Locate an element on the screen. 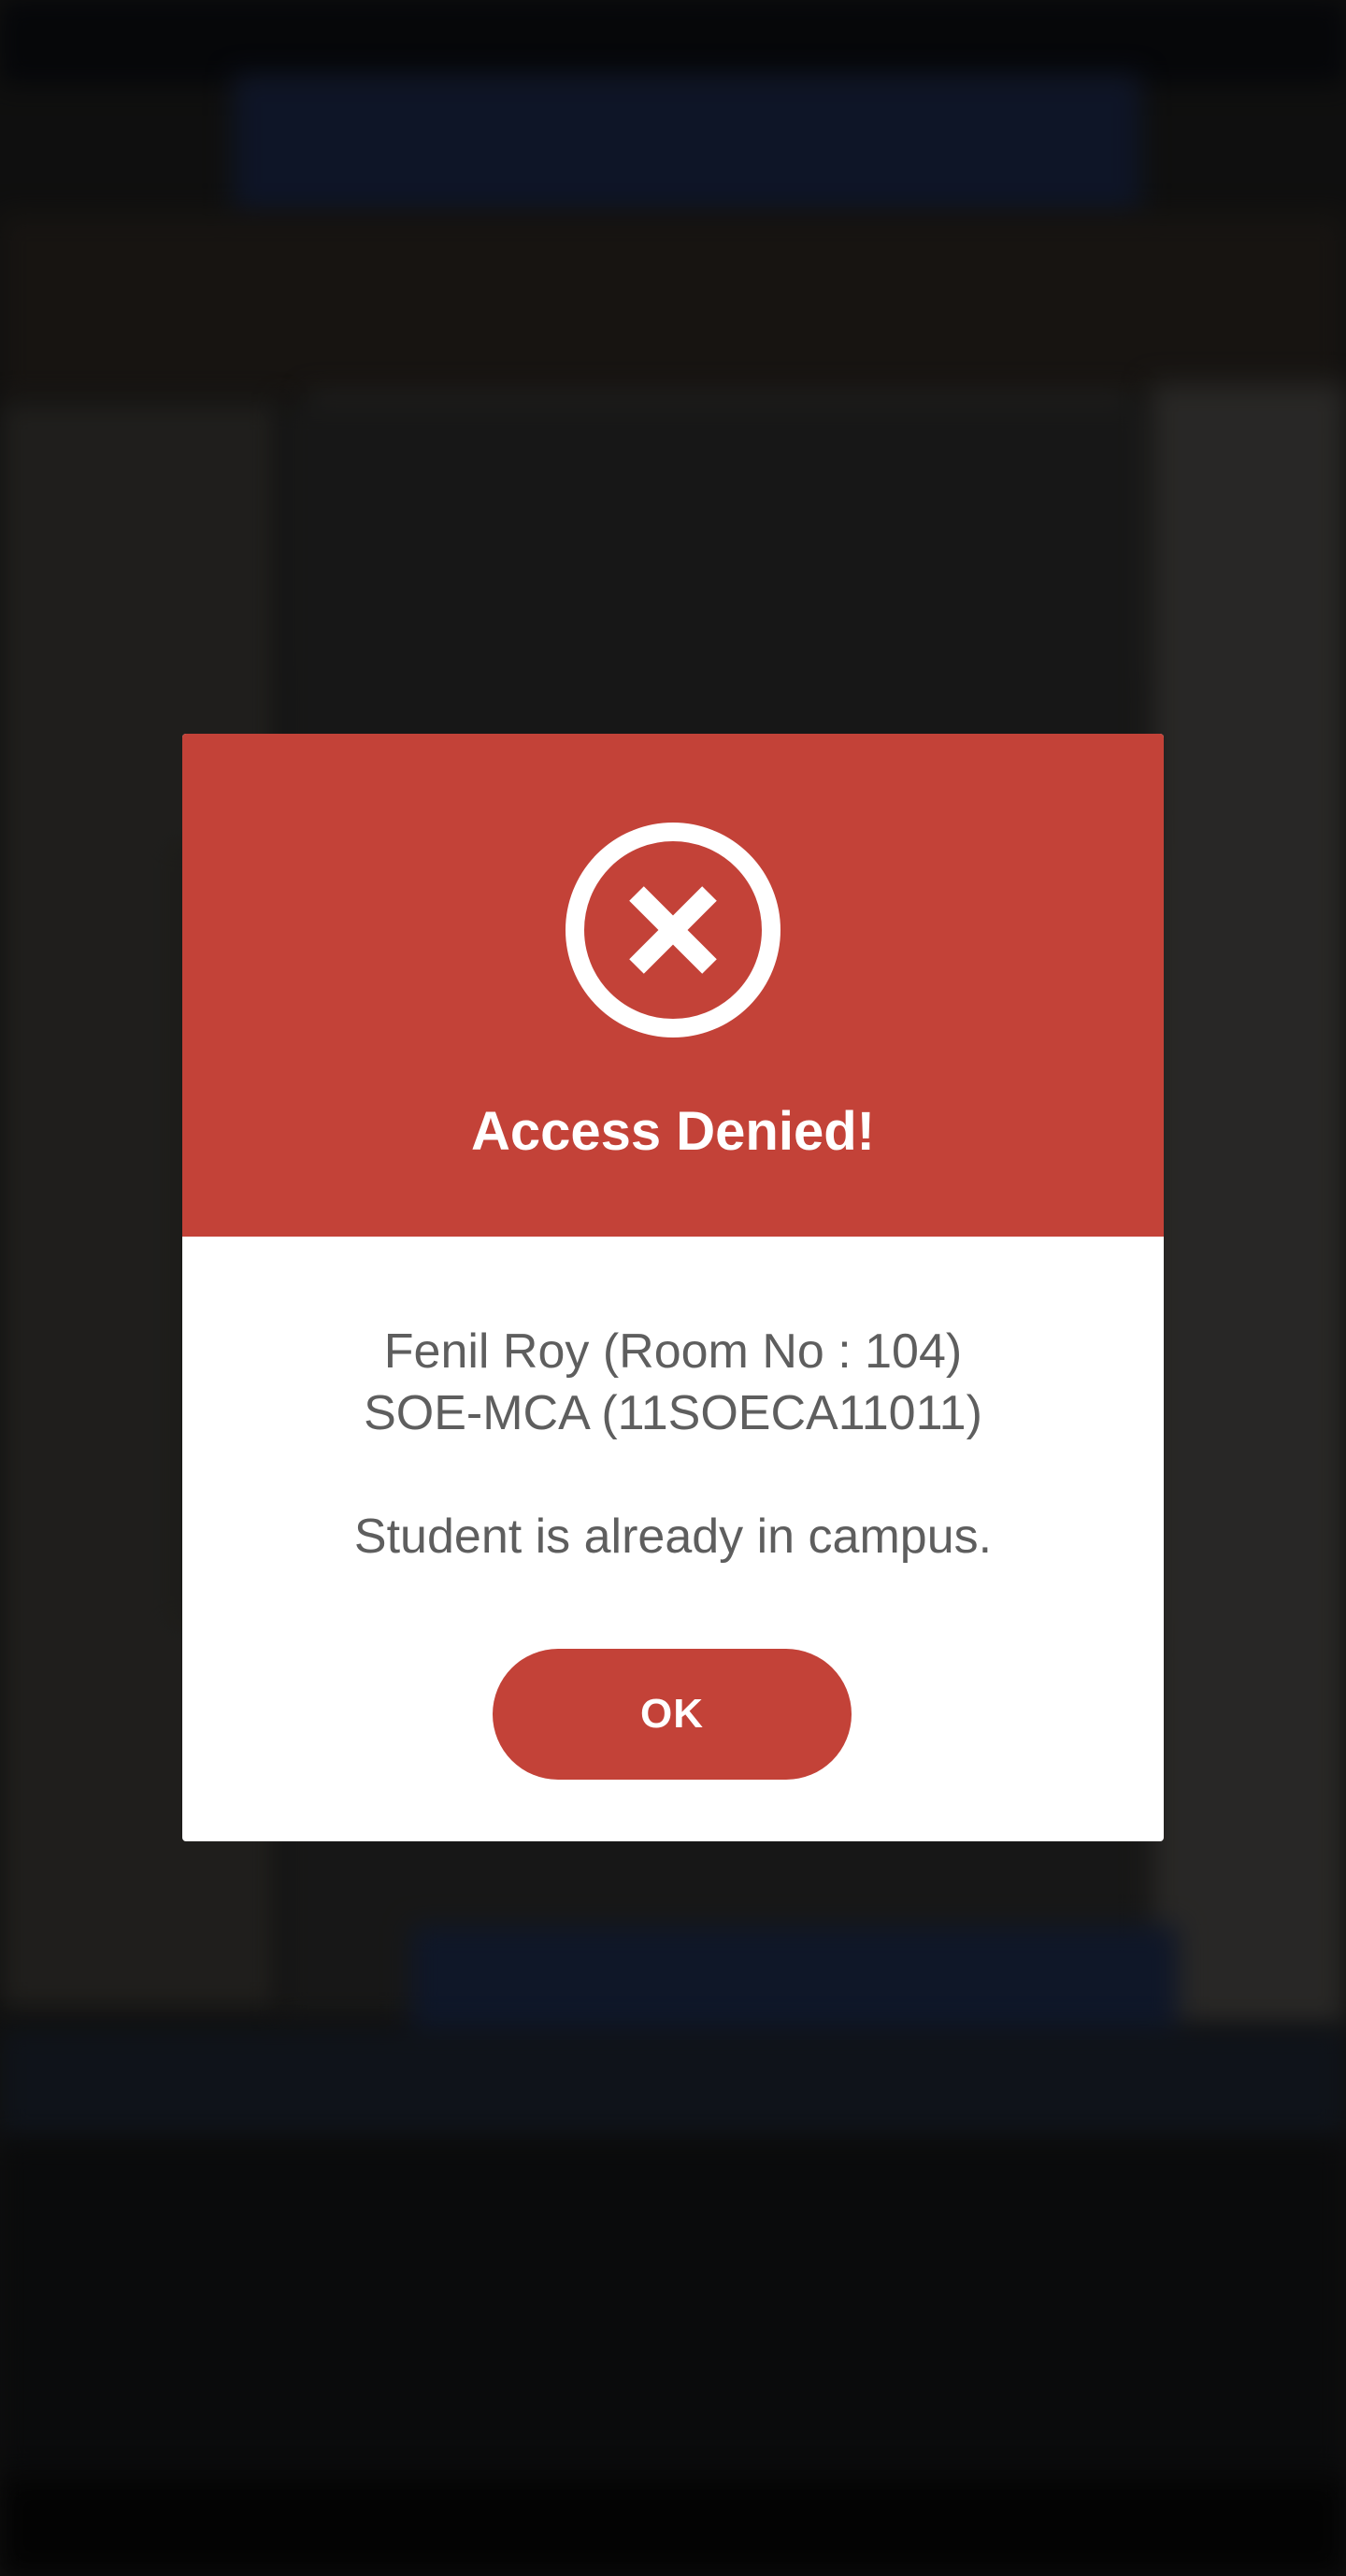  student-program-id: SOE-MCA (11SOECA11011) is located at coordinates (673, 1413).